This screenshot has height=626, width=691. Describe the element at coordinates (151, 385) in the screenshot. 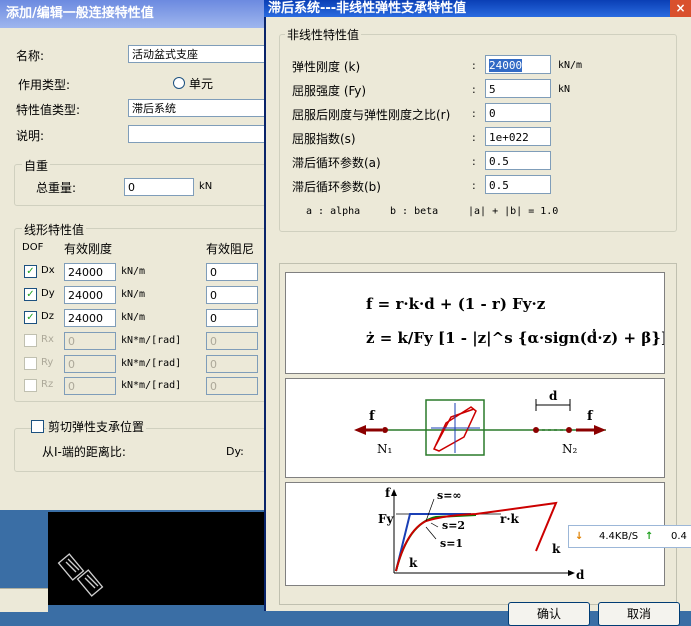

I see `stiffness-unit-rz: kN*m/[rad]` at that location.